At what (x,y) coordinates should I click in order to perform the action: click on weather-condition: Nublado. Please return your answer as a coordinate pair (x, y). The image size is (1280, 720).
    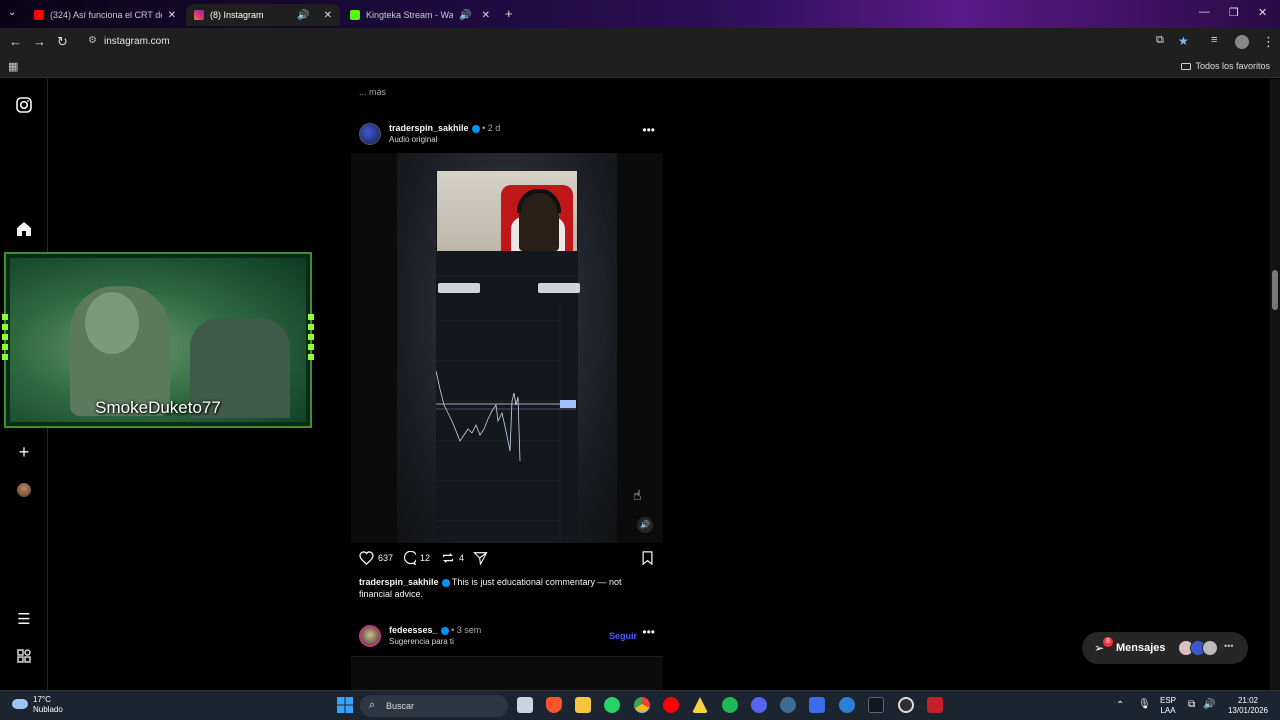
    Looking at the image, I should click on (48, 709).